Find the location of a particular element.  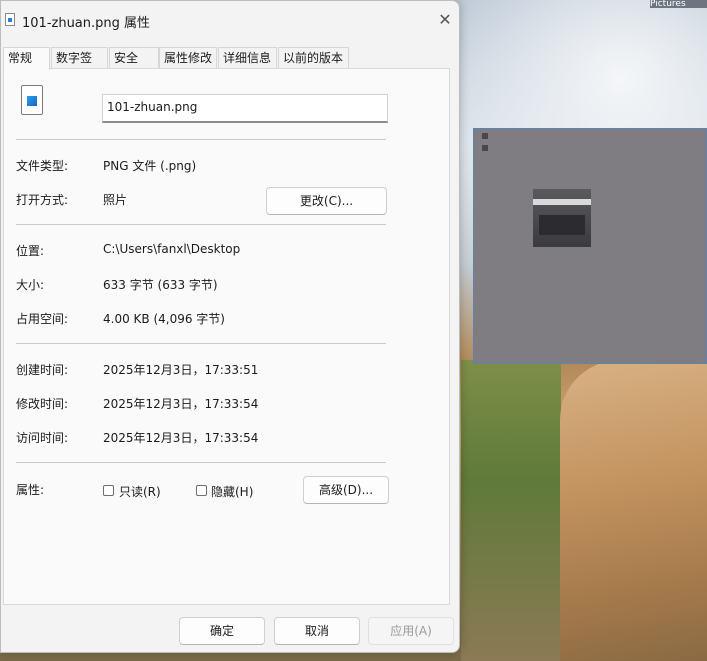

tab-digital-signature: 数字签名 is located at coordinates (79, 66).